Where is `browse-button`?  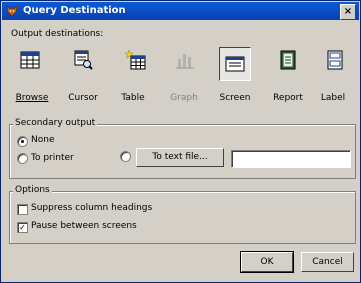
browse-button is located at coordinates (30, 60).